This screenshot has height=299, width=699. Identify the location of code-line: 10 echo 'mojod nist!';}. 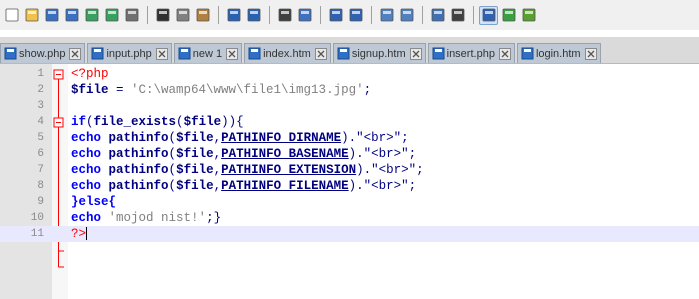
(349, 218).